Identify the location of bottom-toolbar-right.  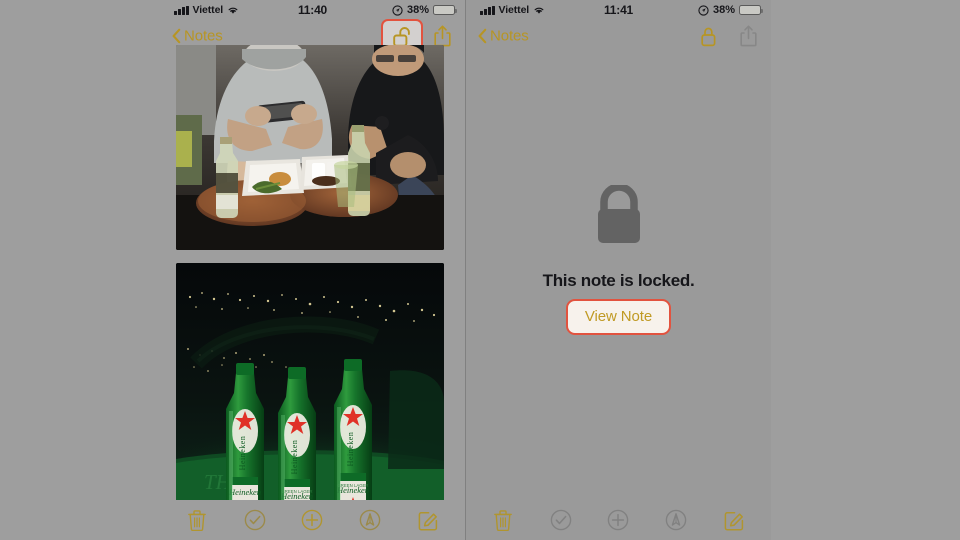
(618, 520).